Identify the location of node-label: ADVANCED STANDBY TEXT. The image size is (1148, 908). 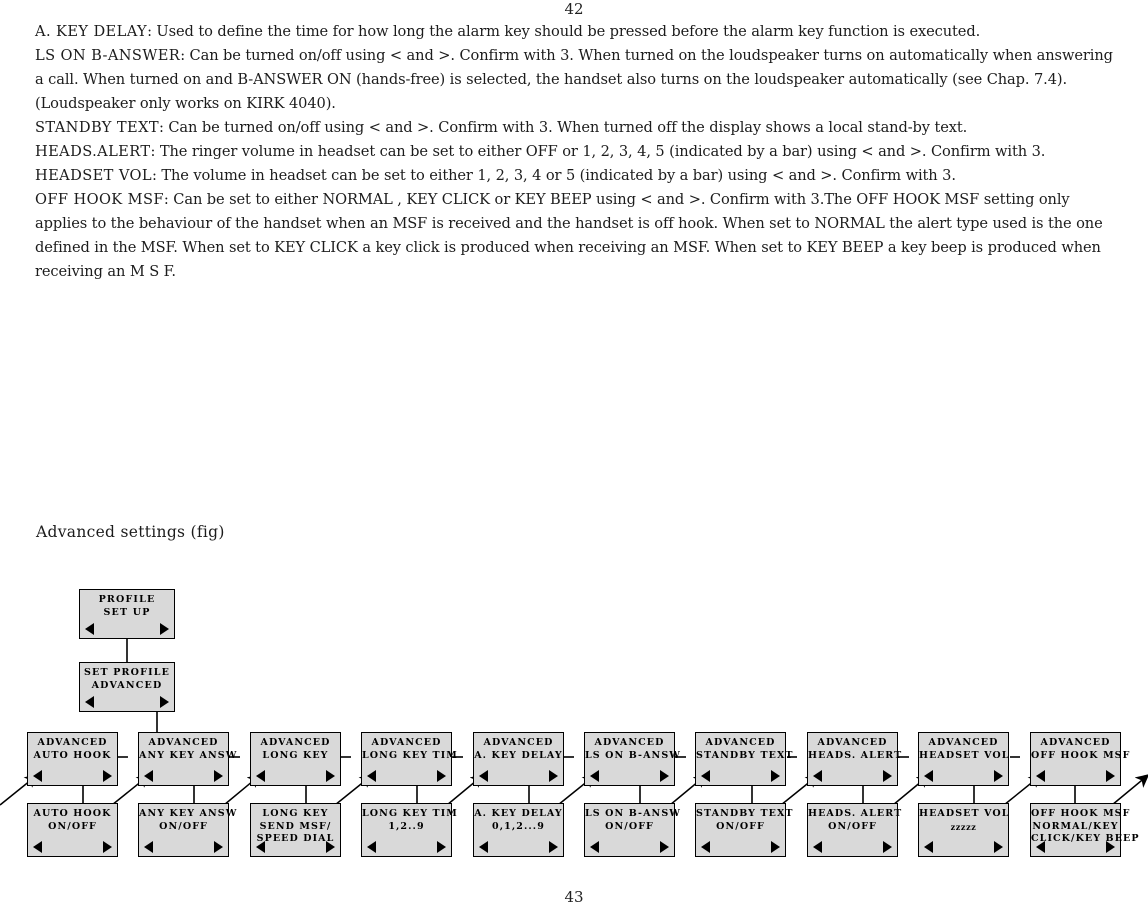
(745, 747).